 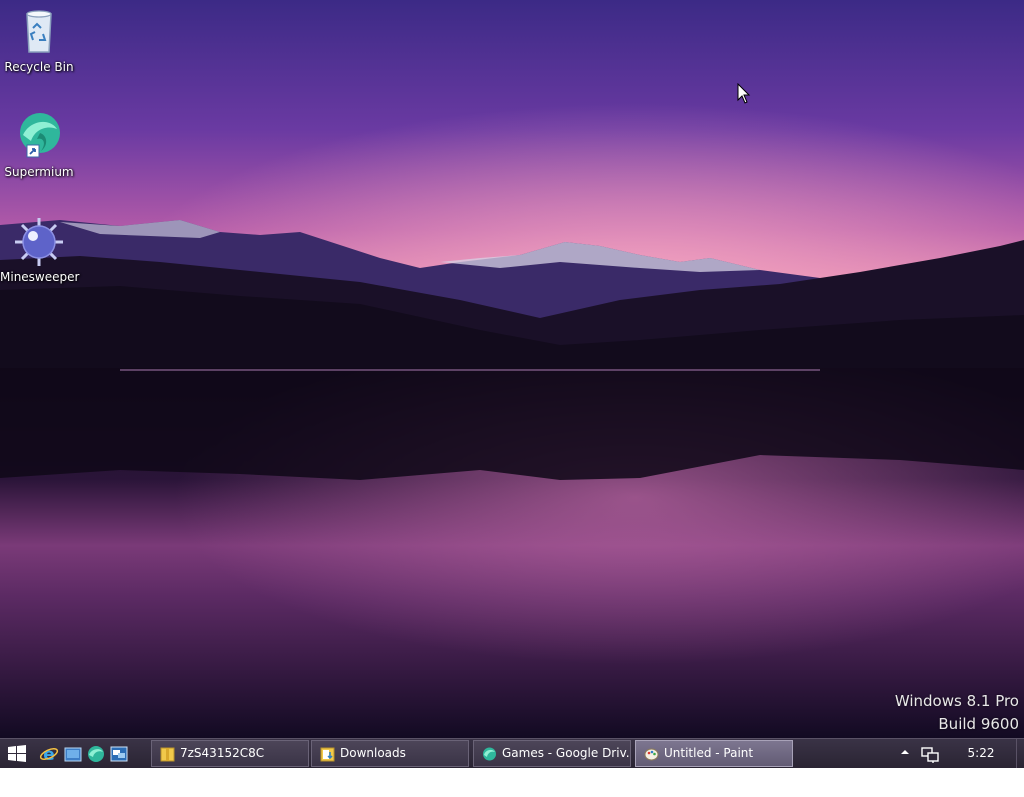 I want to click on internet-explorer-icon: e, so click(x=49, y=754).